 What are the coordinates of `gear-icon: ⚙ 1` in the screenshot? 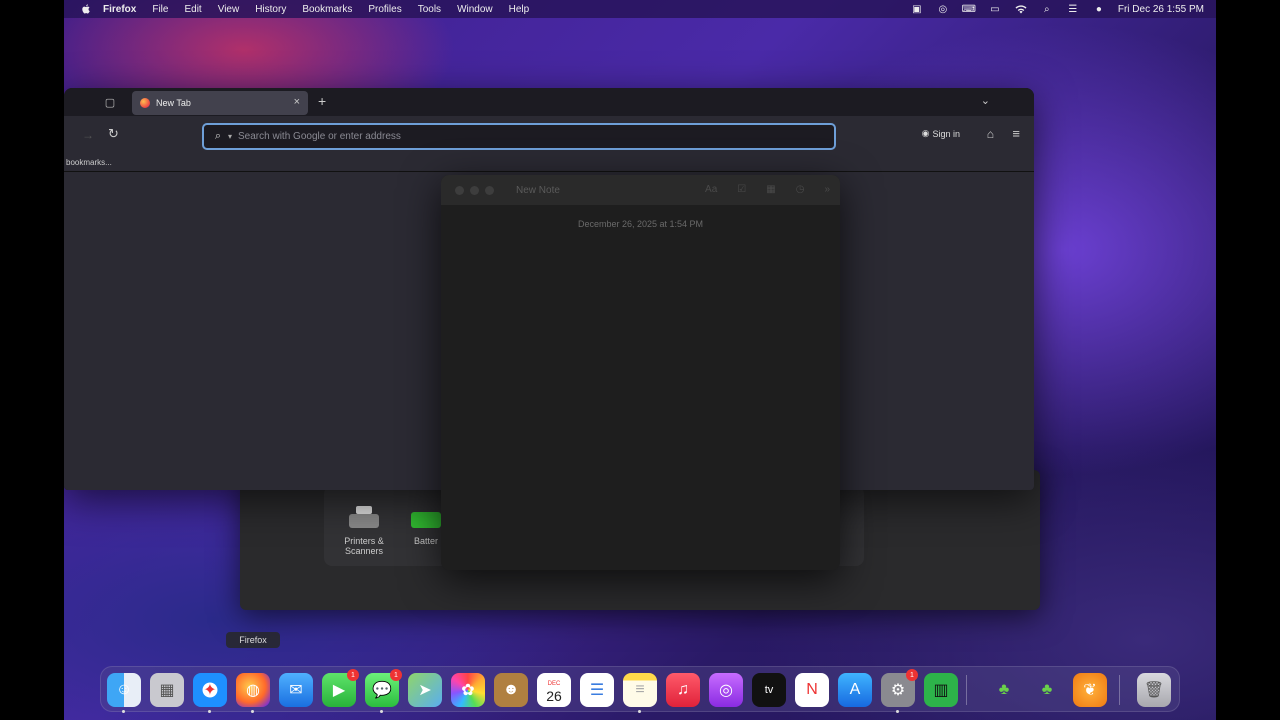 It's located at (899, 691).